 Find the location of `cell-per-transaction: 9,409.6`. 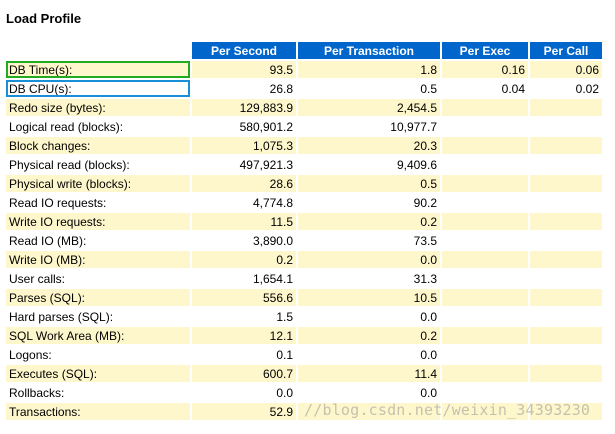

cell-per-transaction: 9,409.6 is located at coordinates (369, 164).